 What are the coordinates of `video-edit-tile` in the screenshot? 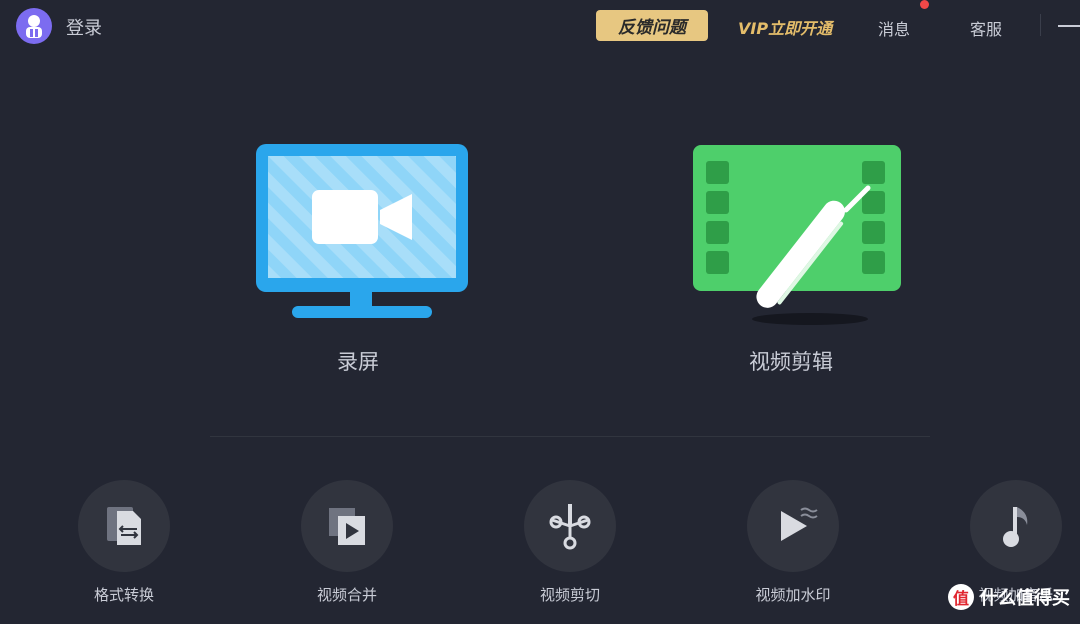 It's located at (797, 237).